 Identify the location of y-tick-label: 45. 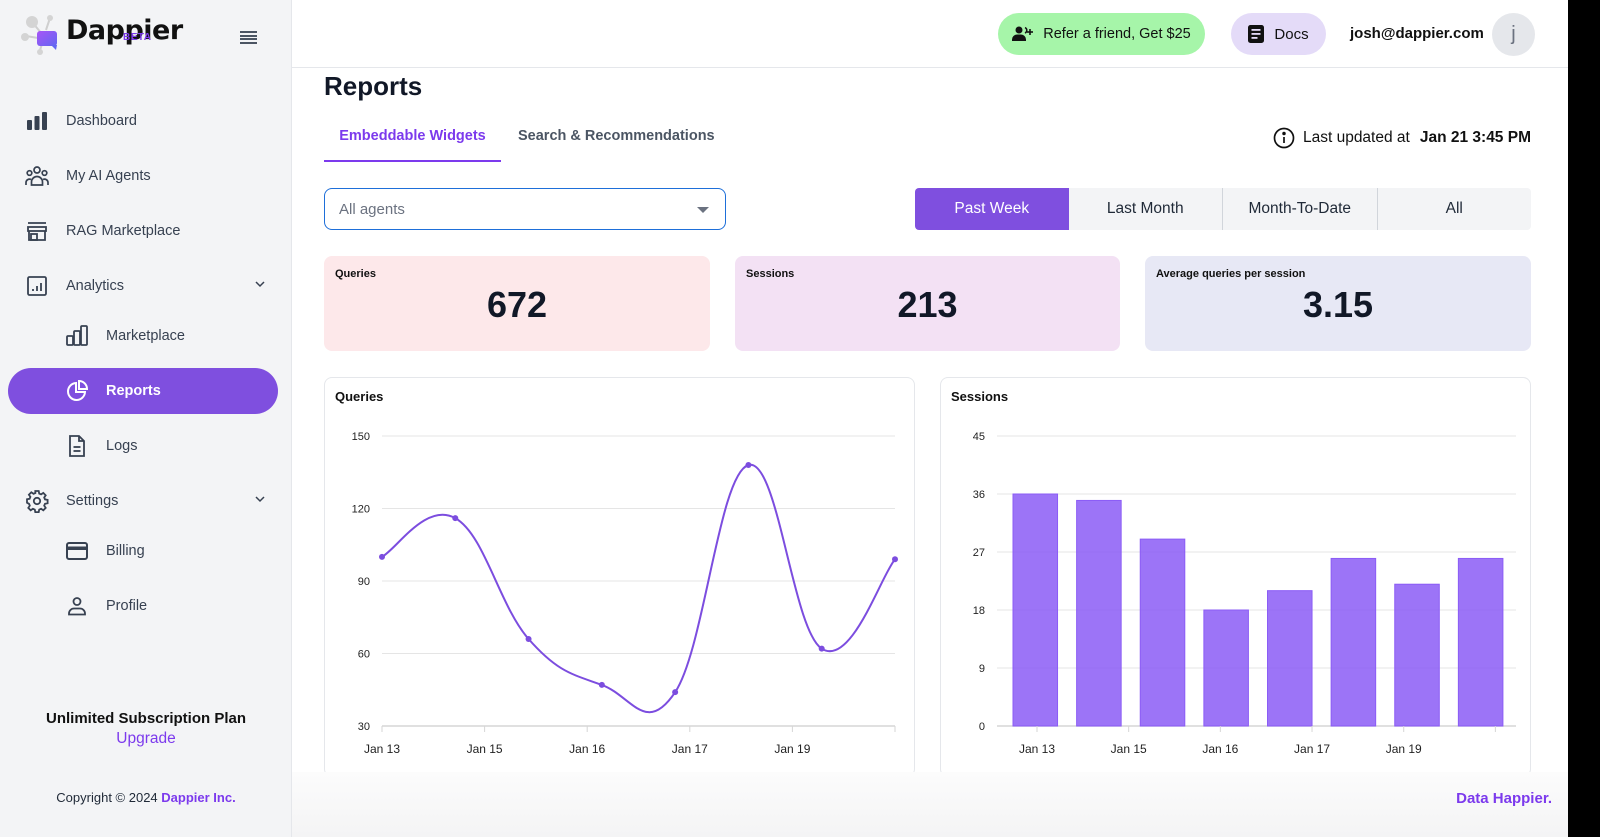
(979, 437).